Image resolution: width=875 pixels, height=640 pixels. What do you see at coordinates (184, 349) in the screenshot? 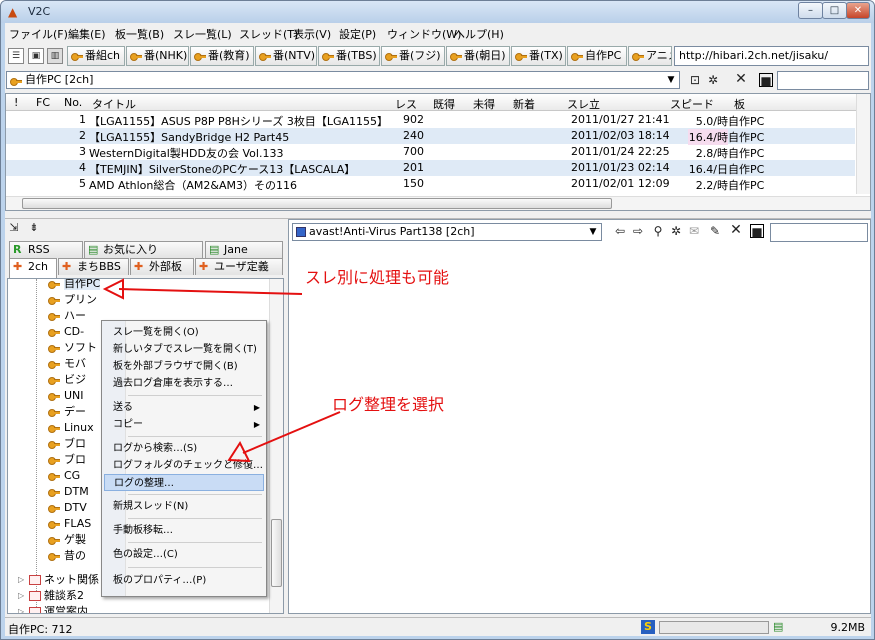
I see `menu-item: 新しいタブでスレ一覧を開く(T)` at bounding box center [184, 349].